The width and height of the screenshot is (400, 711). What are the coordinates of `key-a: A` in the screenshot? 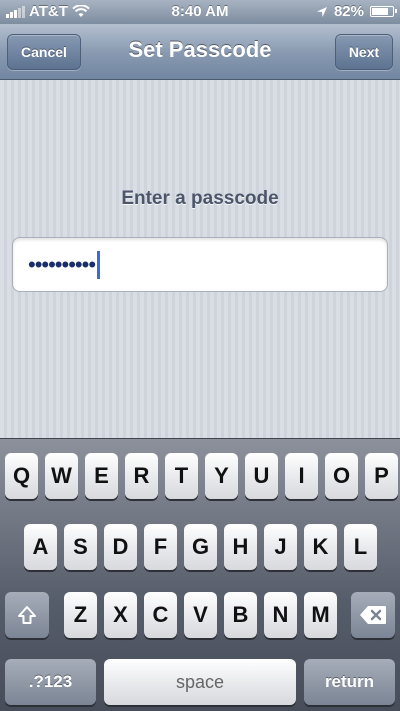 It's located at (40, 547).